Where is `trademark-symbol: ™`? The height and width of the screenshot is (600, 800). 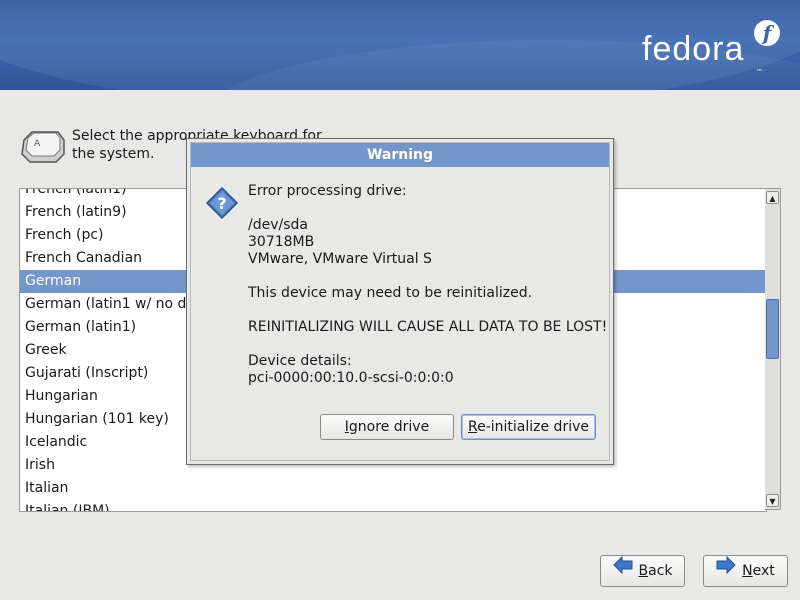
trademark-symbol: ™ is located at coordinates (759, 72).